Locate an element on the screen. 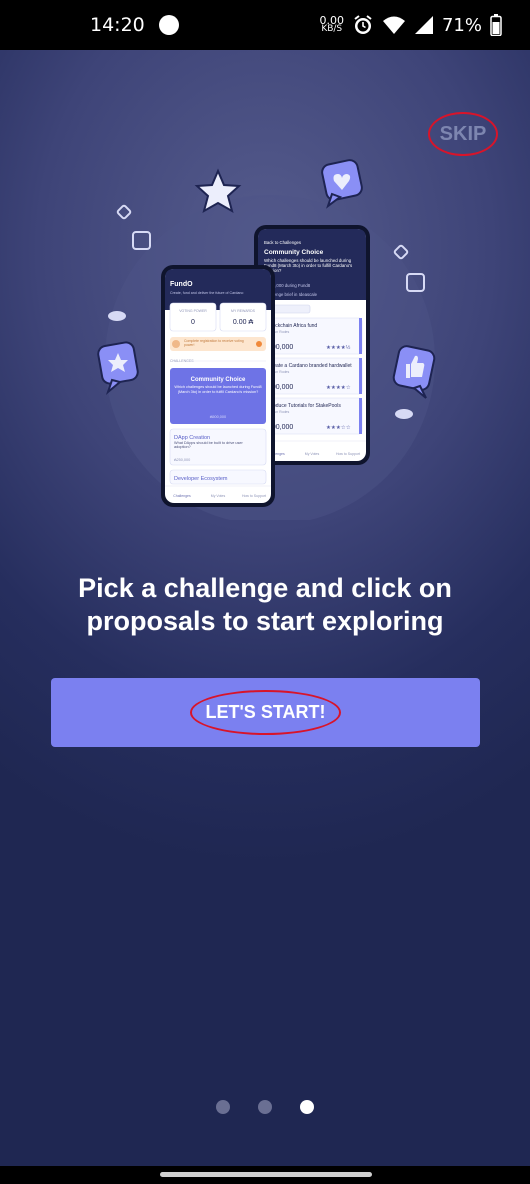  battery-percent: 71% is located at coordinates (461, 25).